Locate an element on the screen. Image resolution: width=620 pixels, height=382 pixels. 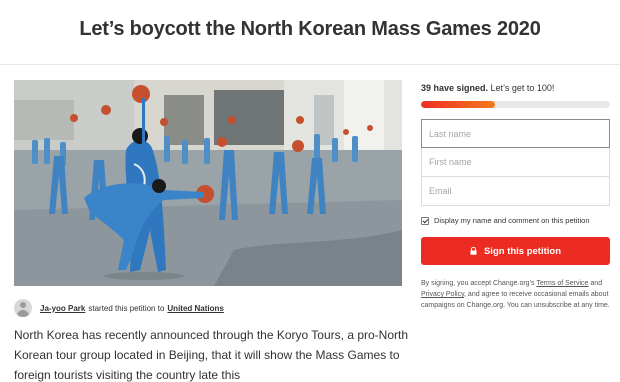
email-field is located at coordinates (515, 191).